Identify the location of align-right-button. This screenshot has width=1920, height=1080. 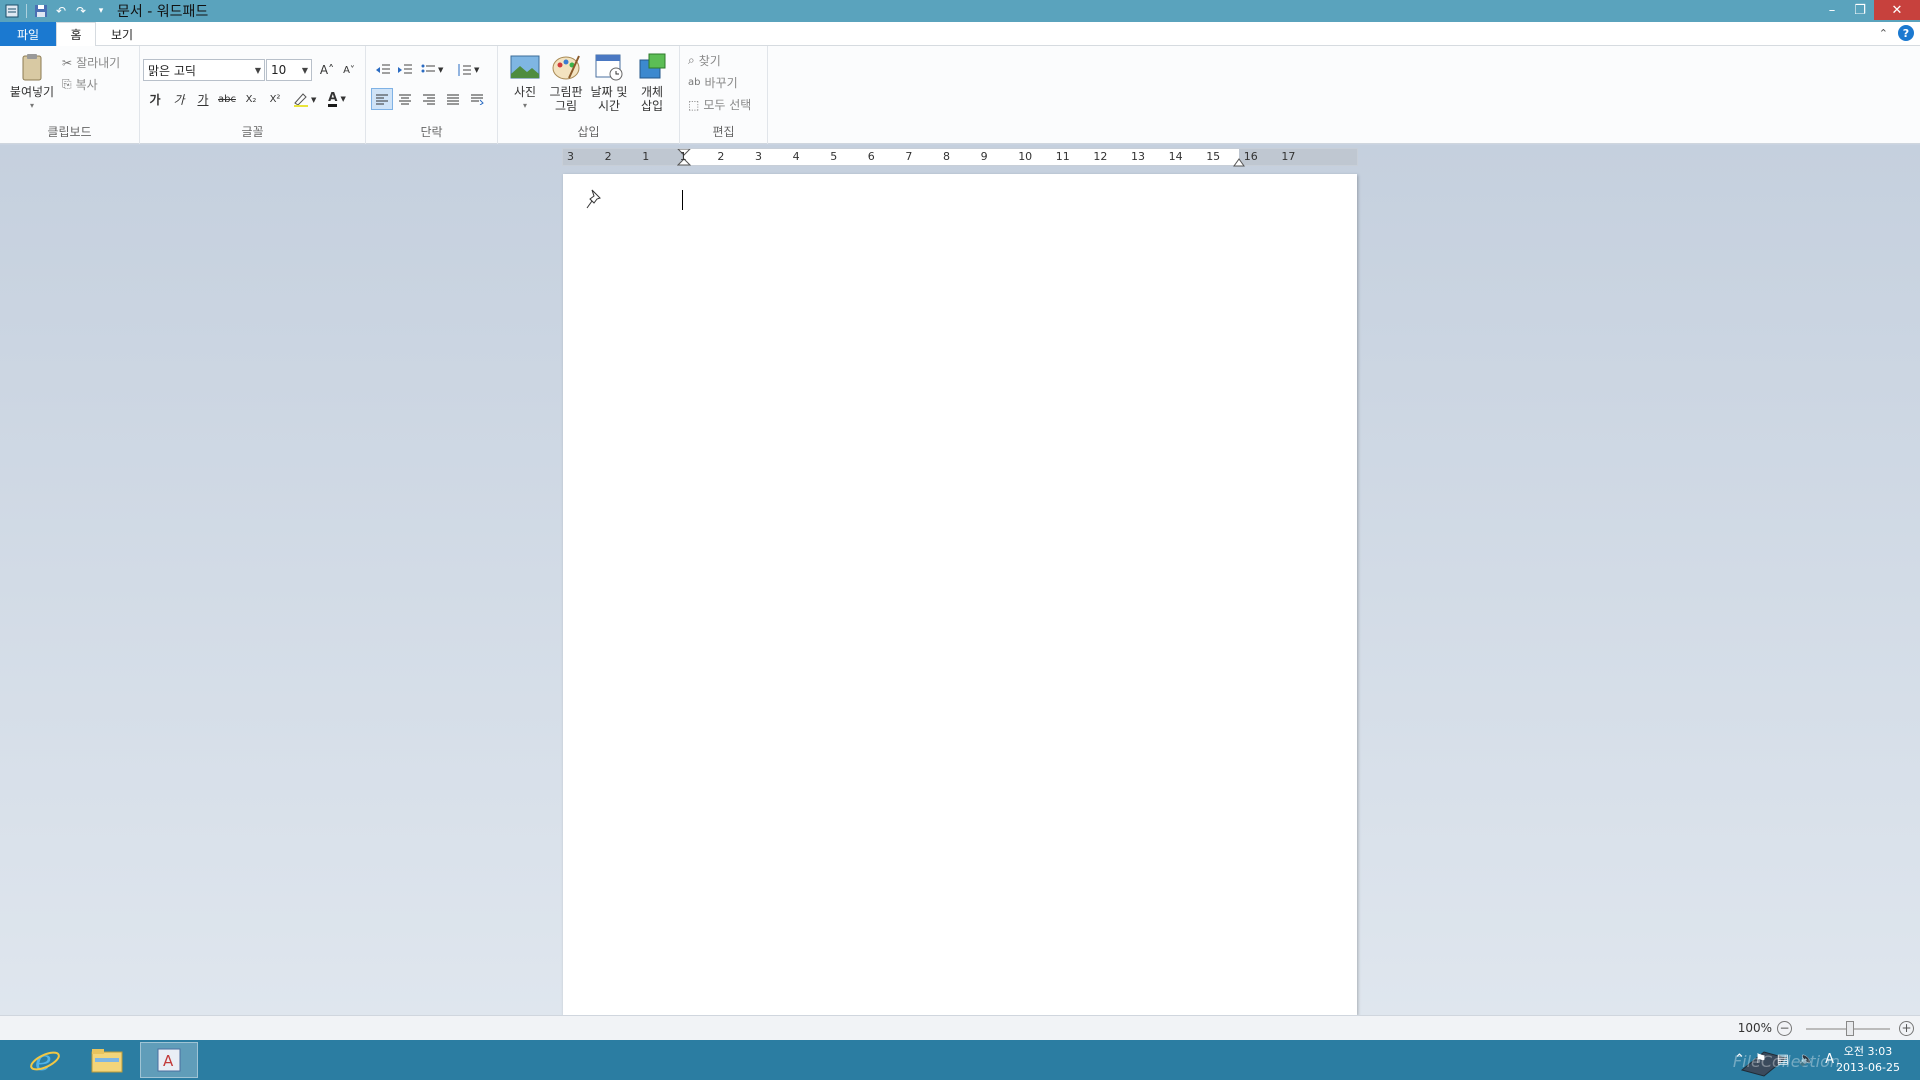
(429, 99).